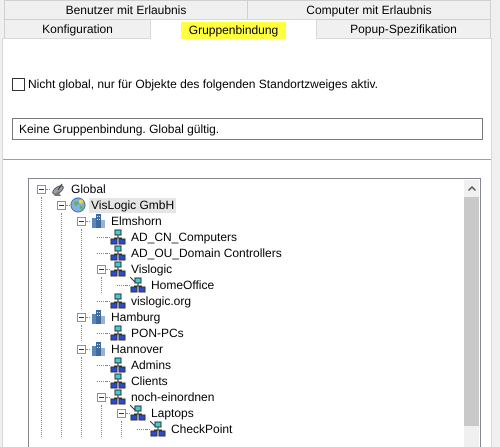 The image size is (500, 447). Describe the element at coordinates (136, 221) in the screenshot. I see `tree-item: Elmshorn` at that location.